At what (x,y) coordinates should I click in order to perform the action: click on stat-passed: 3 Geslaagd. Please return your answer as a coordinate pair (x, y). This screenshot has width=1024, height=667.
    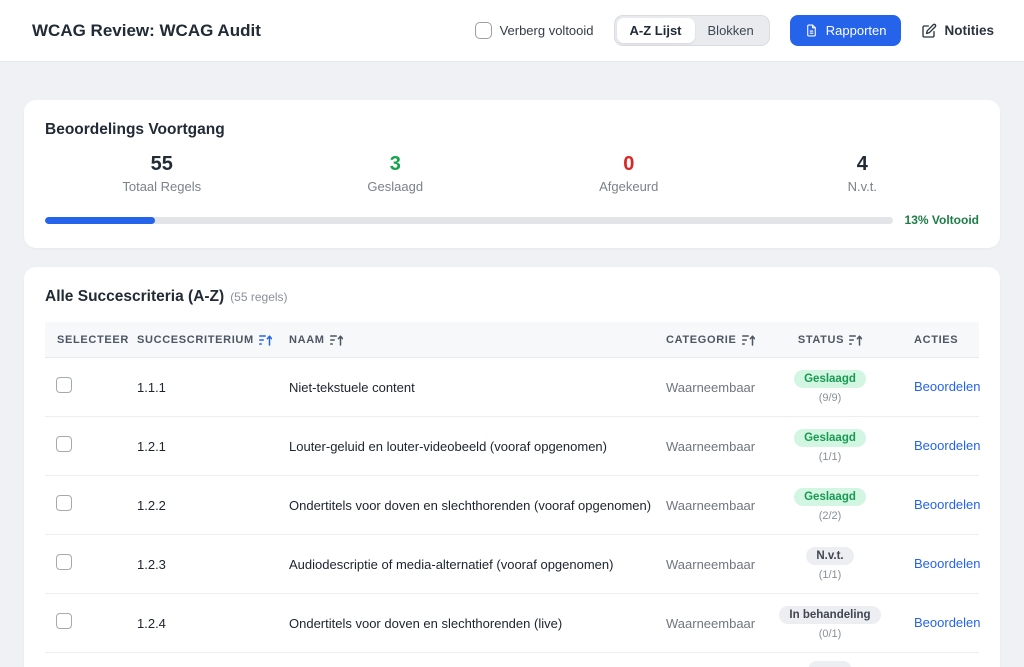
    Looking at the image, I should click on (396, 173).